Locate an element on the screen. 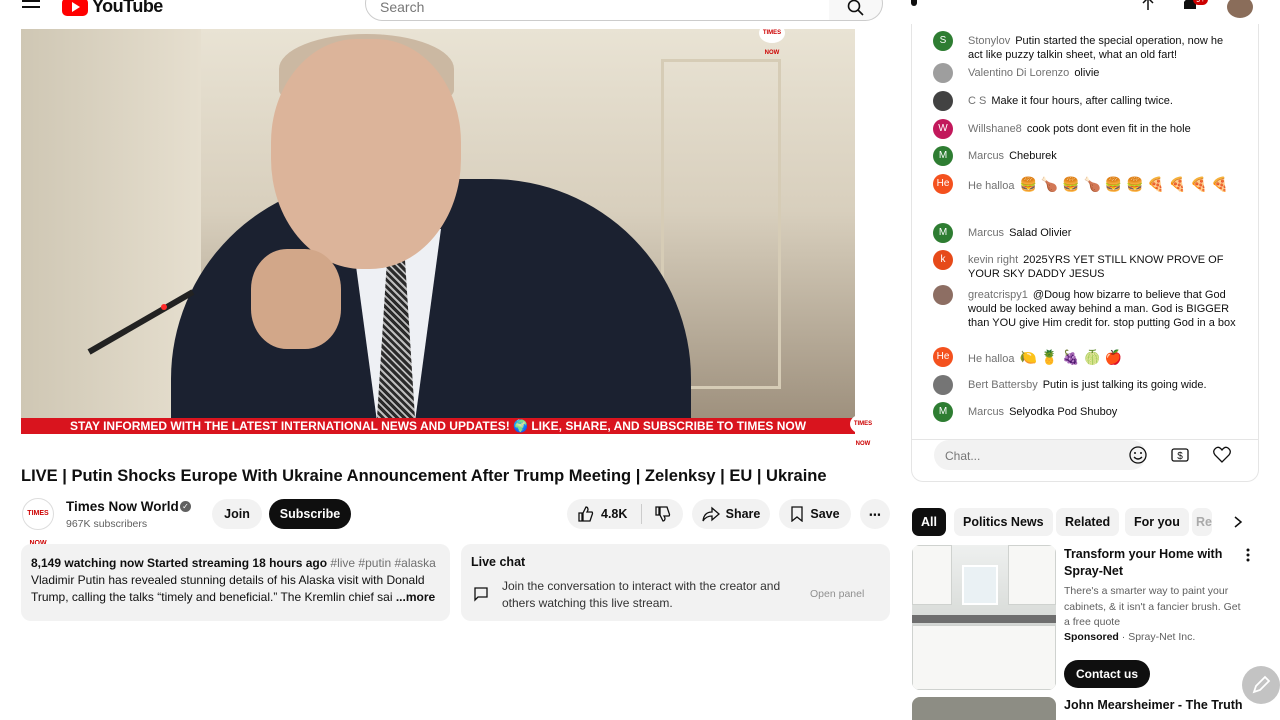  chat-message: M Marcus Selyodka Pod Shuboy is located at coordinates (1085, 412).